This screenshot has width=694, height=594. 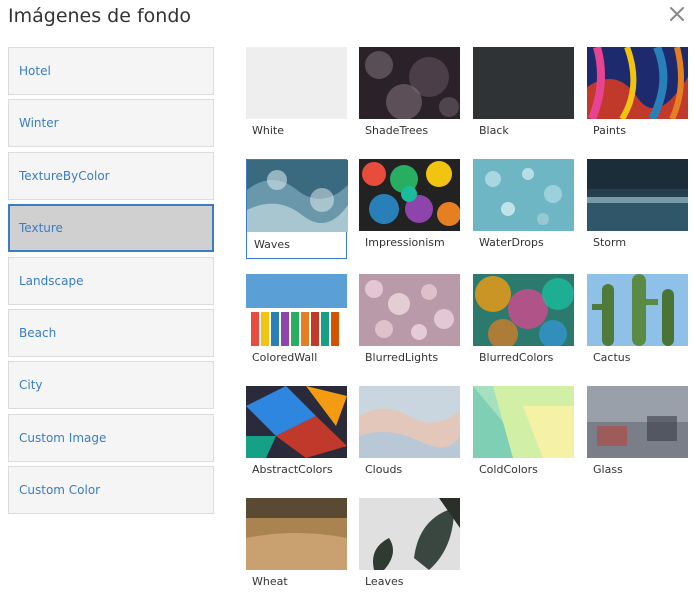 I want to click on category-label: TextureByColor, so click(x=64, y=175).